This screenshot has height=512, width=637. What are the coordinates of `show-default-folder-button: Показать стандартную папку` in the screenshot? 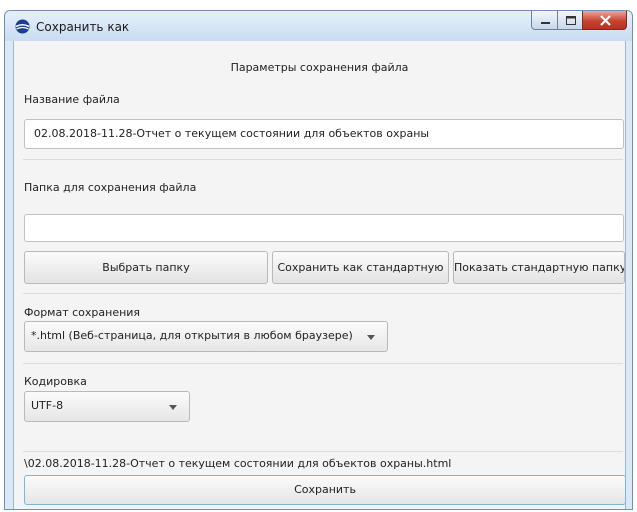 It's located at (539, 267).